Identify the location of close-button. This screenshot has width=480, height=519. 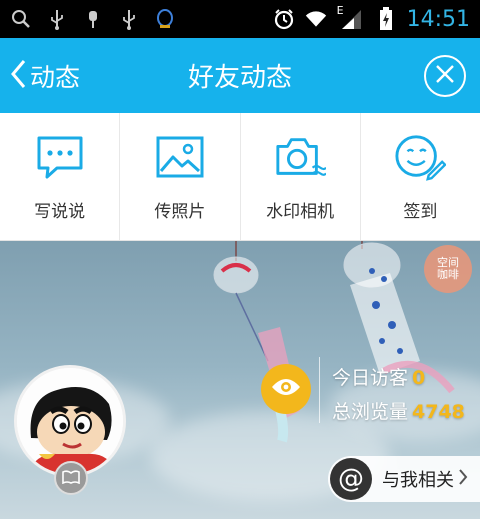
(445, 76).